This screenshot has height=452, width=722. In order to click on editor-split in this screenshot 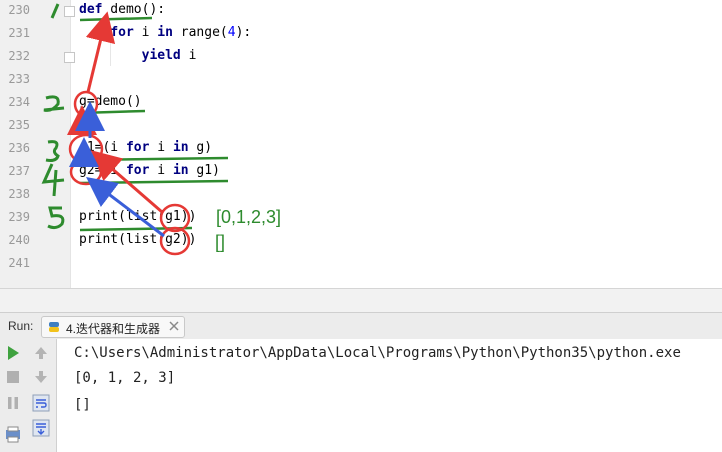, I will do `click(361, 300)`.